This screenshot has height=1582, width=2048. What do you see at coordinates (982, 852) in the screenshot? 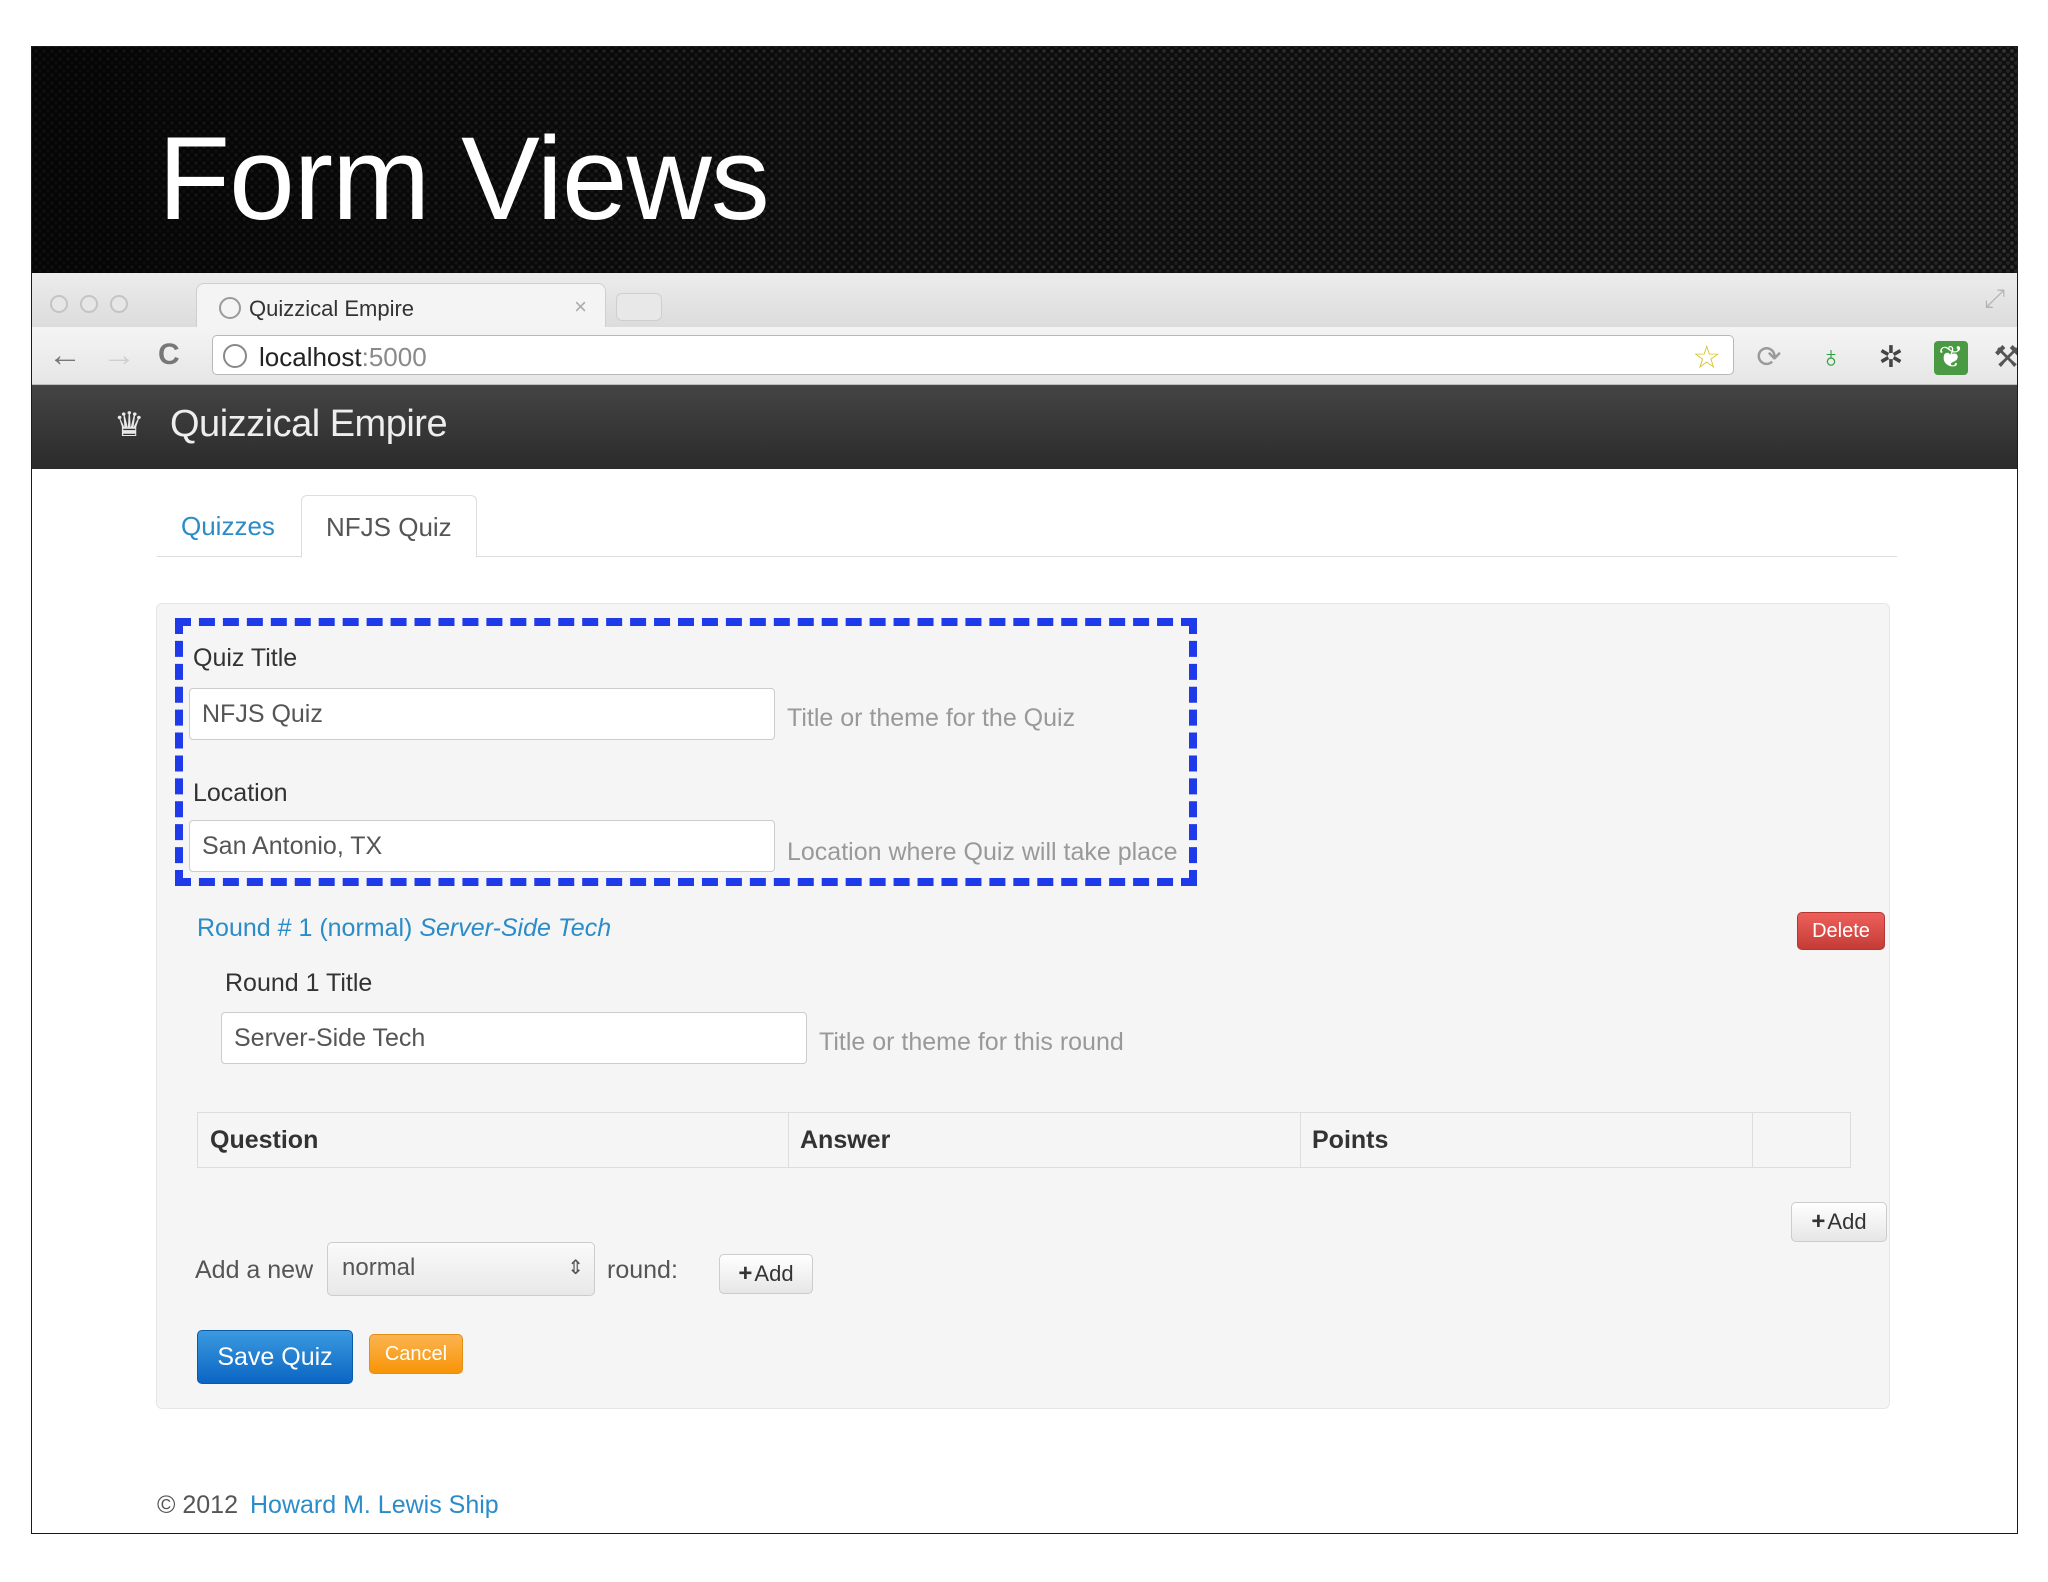
I see `location-help: Location where Quiz will take place` at bounding box center [982, 852].